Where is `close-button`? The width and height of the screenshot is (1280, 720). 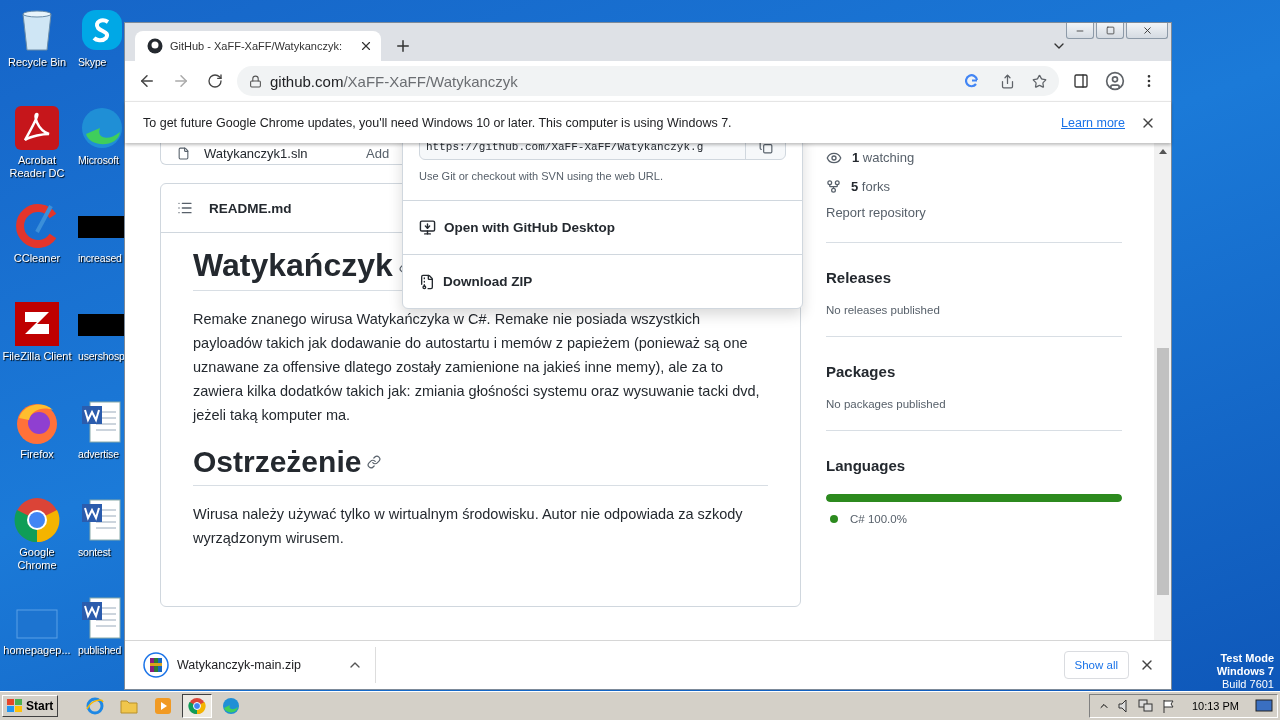 close-button is located at coordinates (1147, 31).